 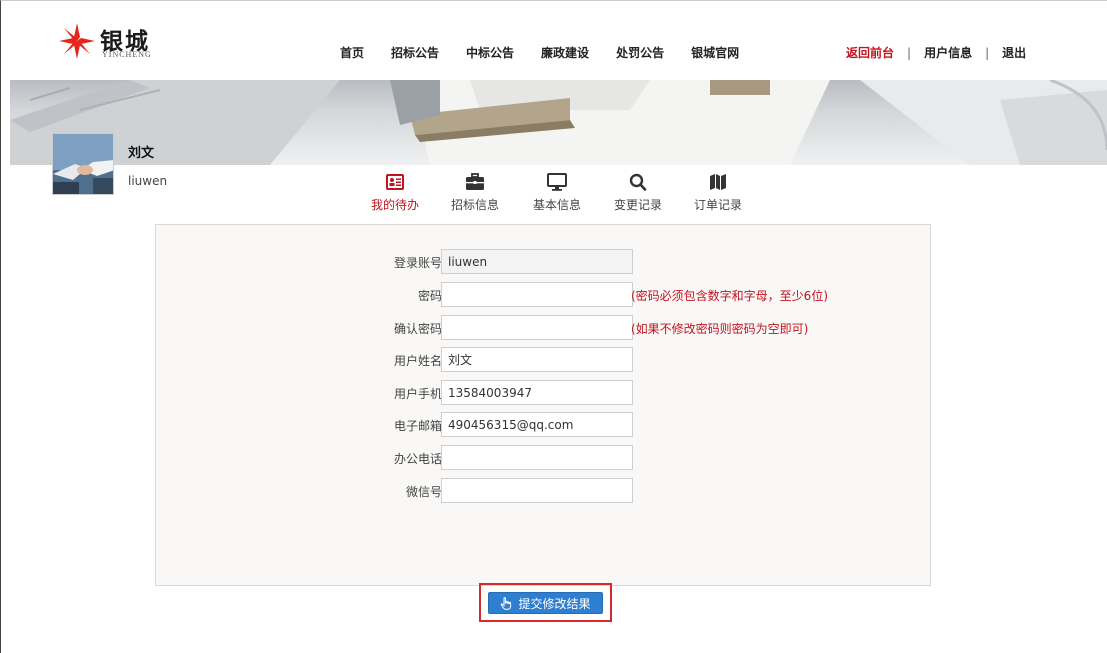 What do you see at coordinates (415, 52) in the screenshot?
I see `nav-tender-notice: 招标公告` at bounding box center [415, 52].